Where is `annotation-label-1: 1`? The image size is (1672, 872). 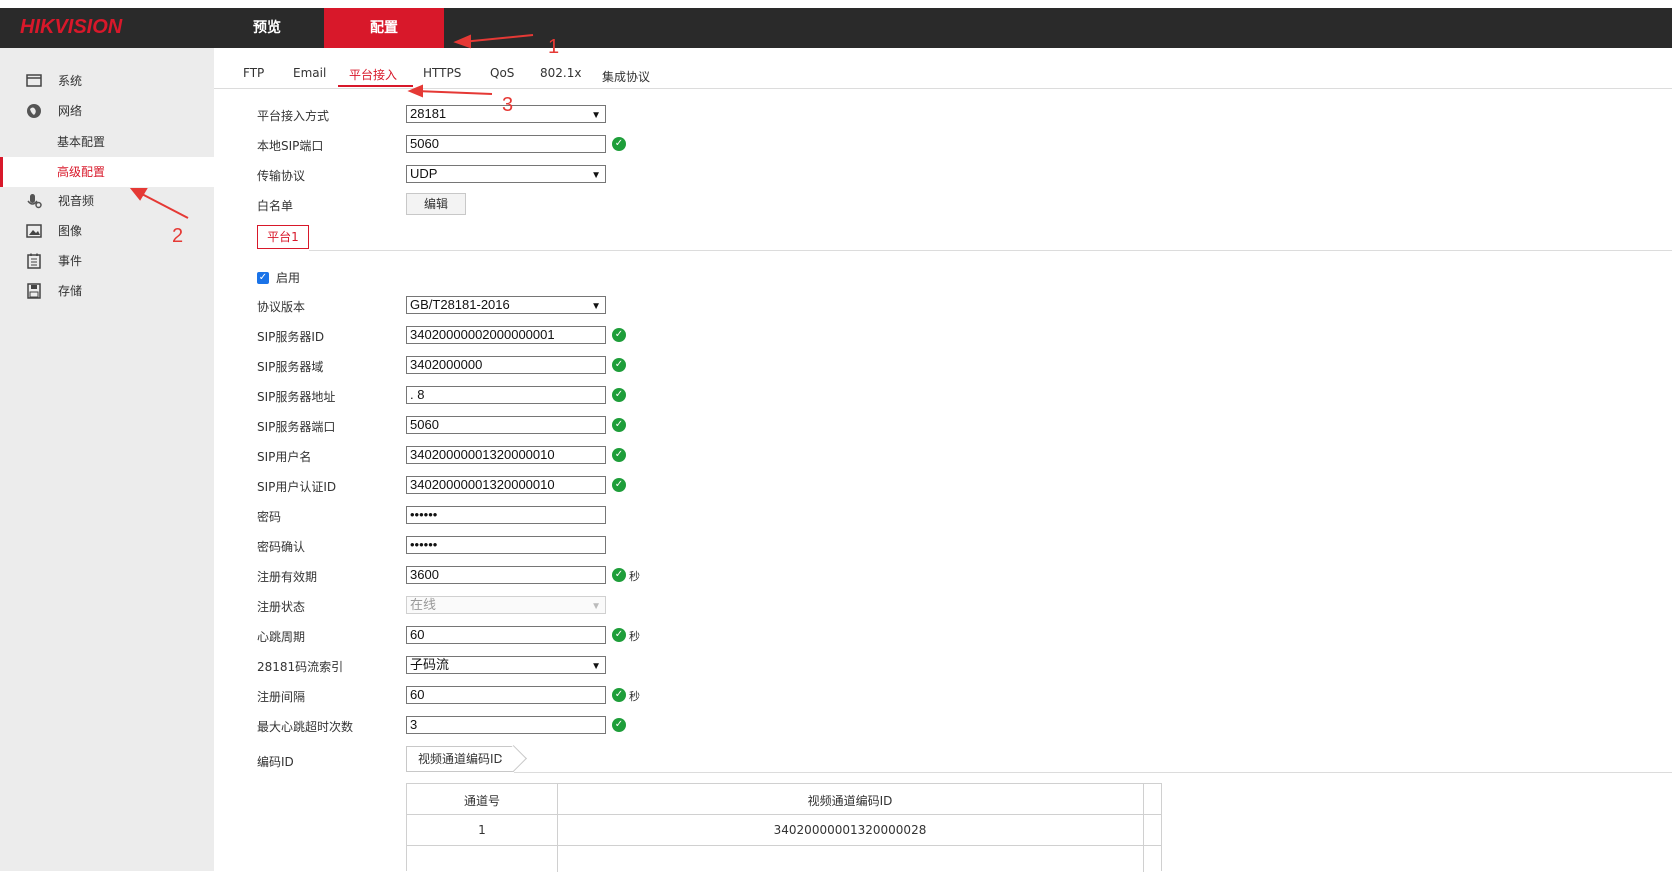 annotation-label-1: 1 is located at coordinates (554, 47).